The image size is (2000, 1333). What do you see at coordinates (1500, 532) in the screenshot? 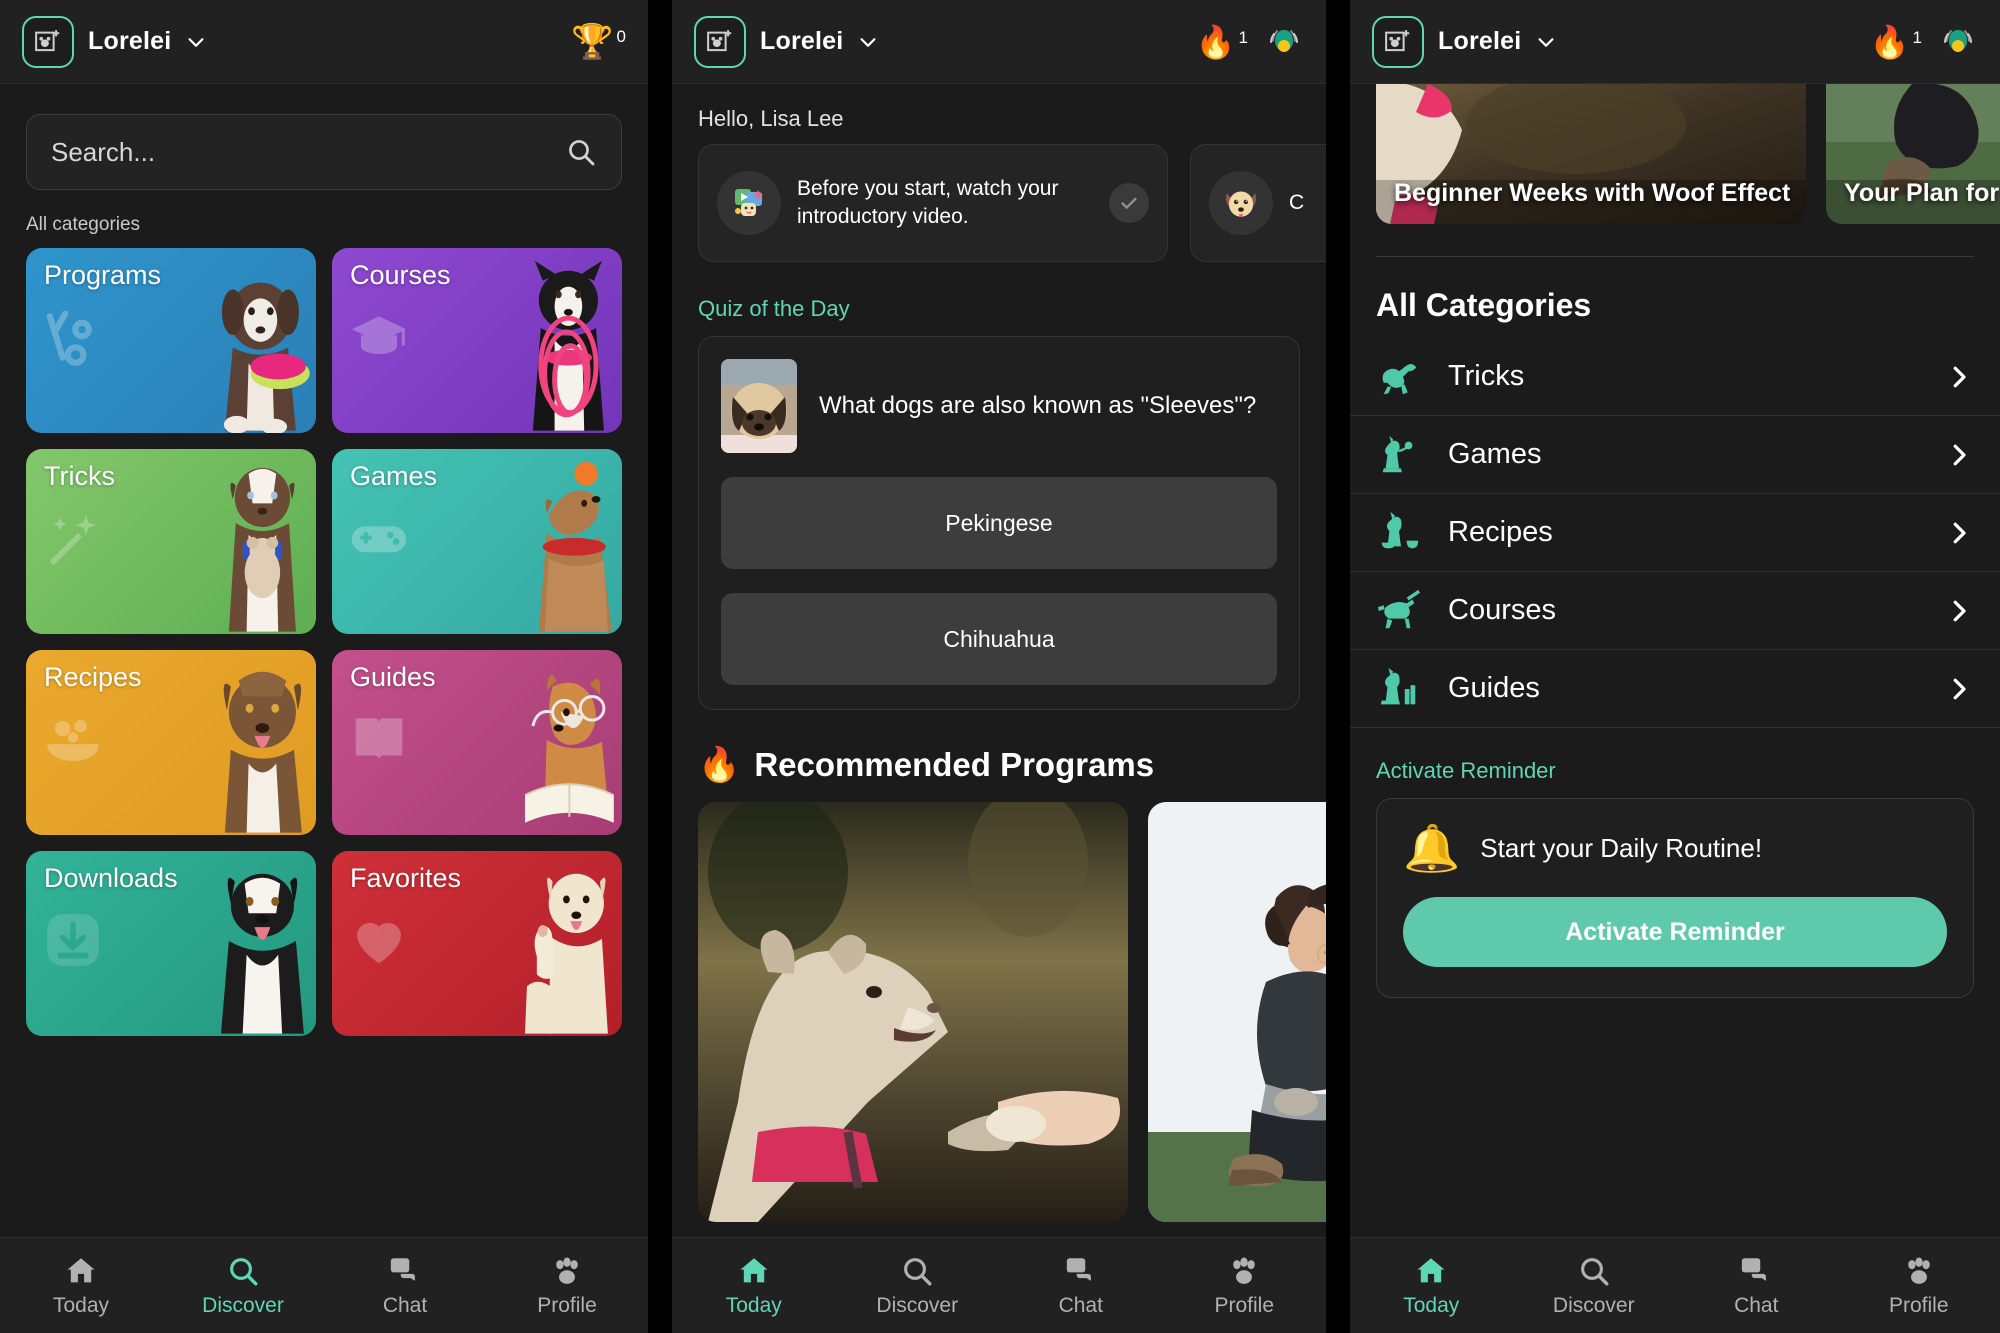
I see `category-label: Recipes` at bounding box center [1500, 532].